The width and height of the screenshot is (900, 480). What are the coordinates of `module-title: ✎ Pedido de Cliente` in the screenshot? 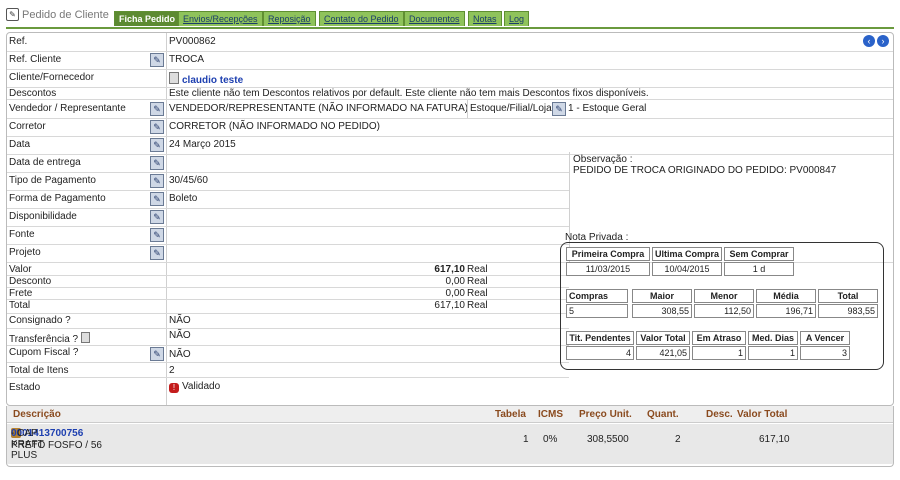 It's located at (57, 14).